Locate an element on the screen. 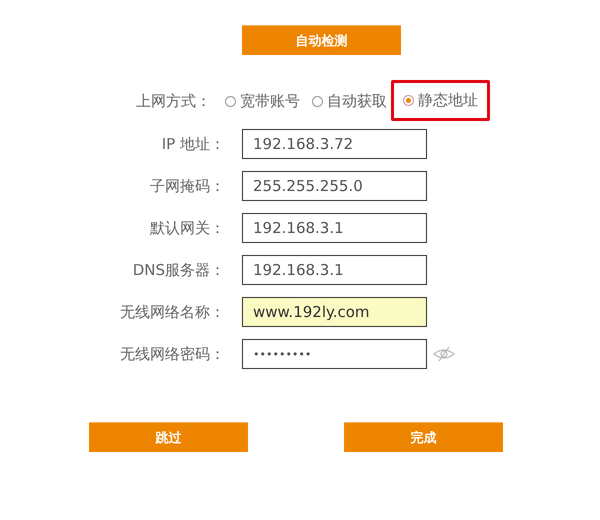 This screenshot has width=600, height=520. input-field: www.192ly.com is located at coordinates (334, 312).